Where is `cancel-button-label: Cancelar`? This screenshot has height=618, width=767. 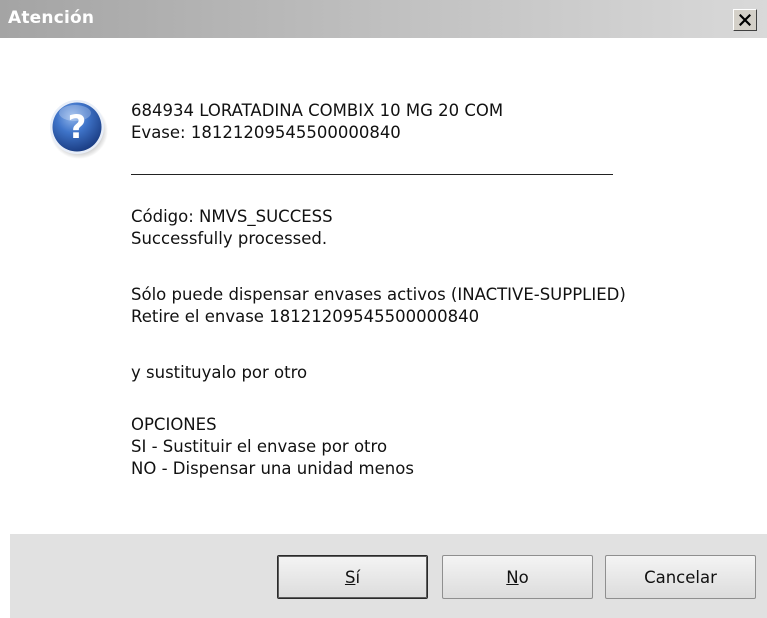 cancel-button-label: Cancelar is located at coordinates (680, 577).